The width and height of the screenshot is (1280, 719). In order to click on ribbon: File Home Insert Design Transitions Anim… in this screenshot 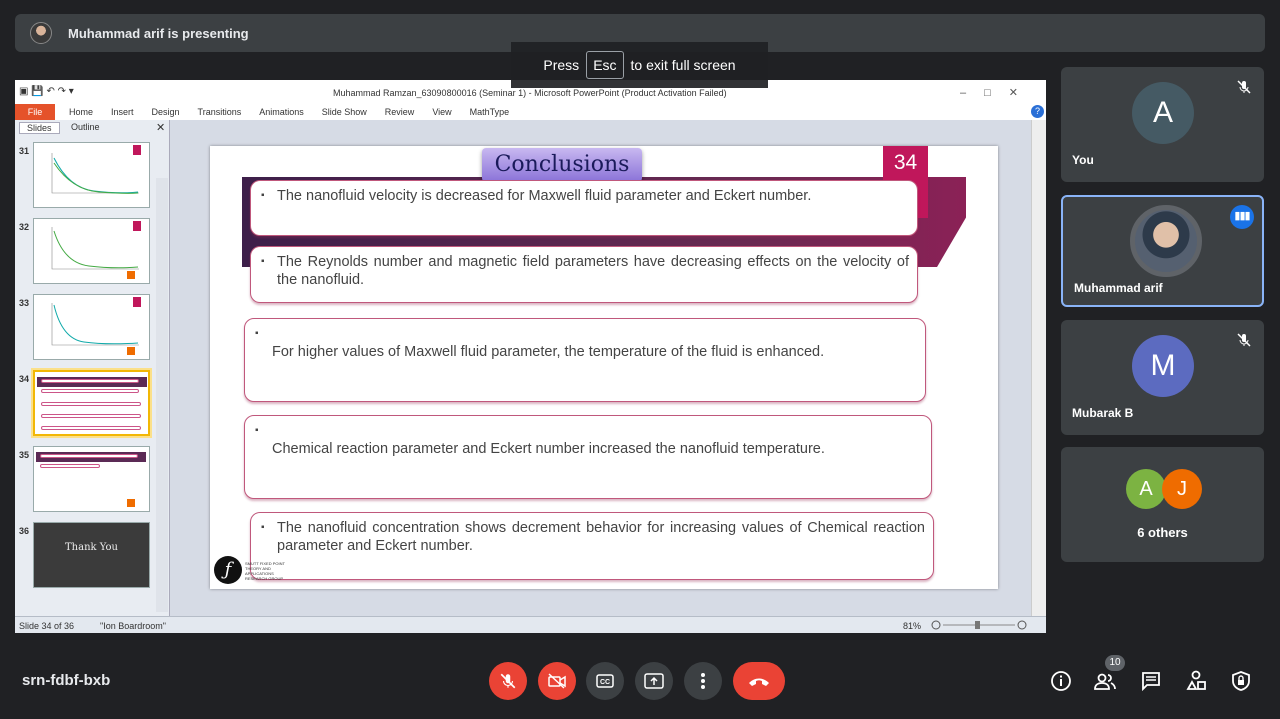, I will do `click(530, 112)`.